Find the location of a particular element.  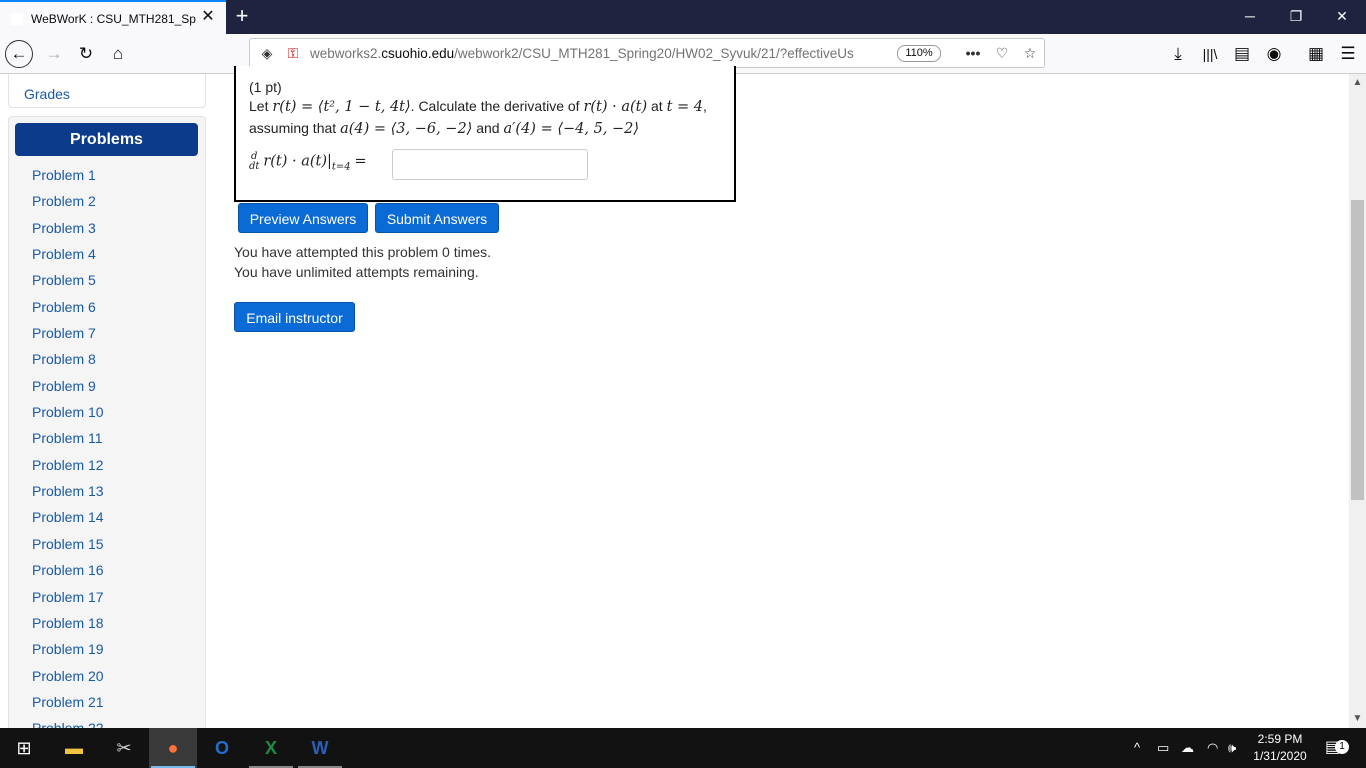

r-definition: r(t) = ⟨t², 1 − t, 4t⟩ is located at coordinates (341, 107).